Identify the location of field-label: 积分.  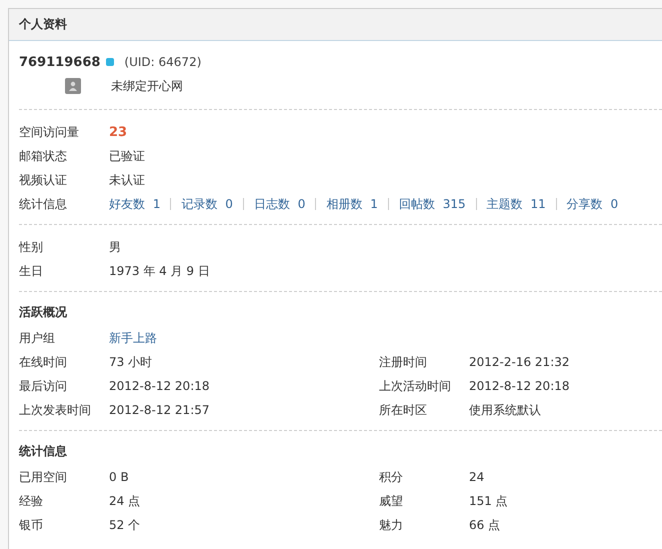
(391, 477).